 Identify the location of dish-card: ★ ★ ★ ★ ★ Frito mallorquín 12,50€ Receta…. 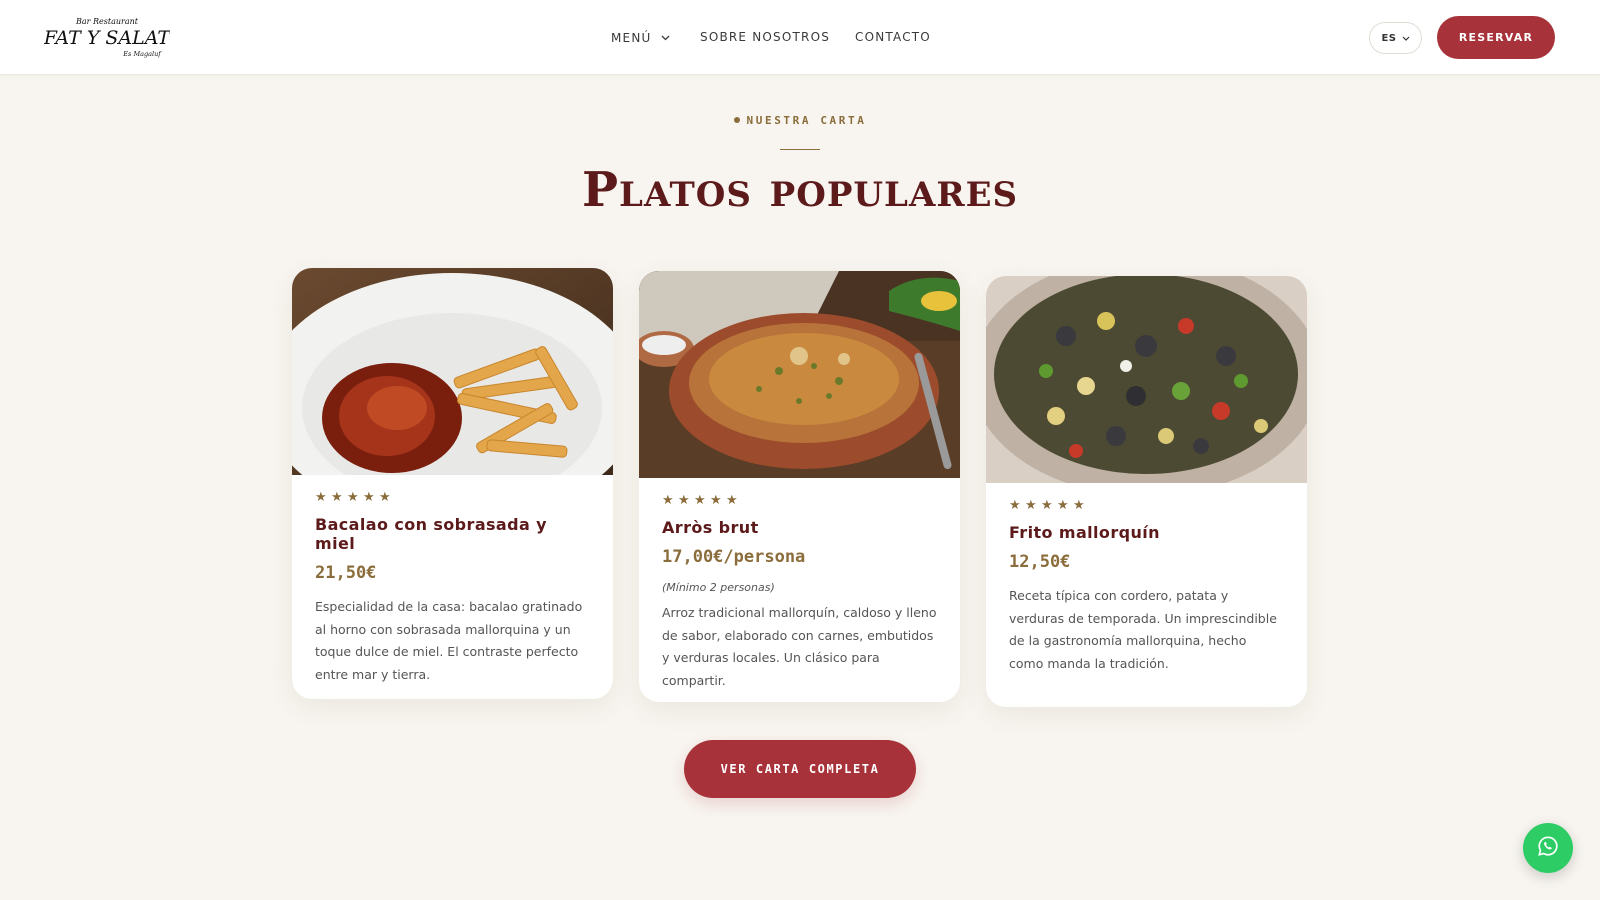
(1146, 491).